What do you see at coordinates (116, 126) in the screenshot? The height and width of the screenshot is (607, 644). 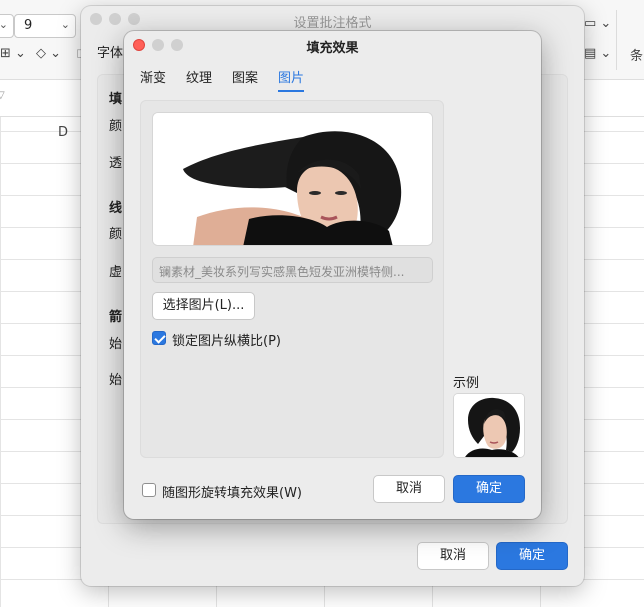 I see `fill-color-label: 颜` at bounding box center [116, 126].